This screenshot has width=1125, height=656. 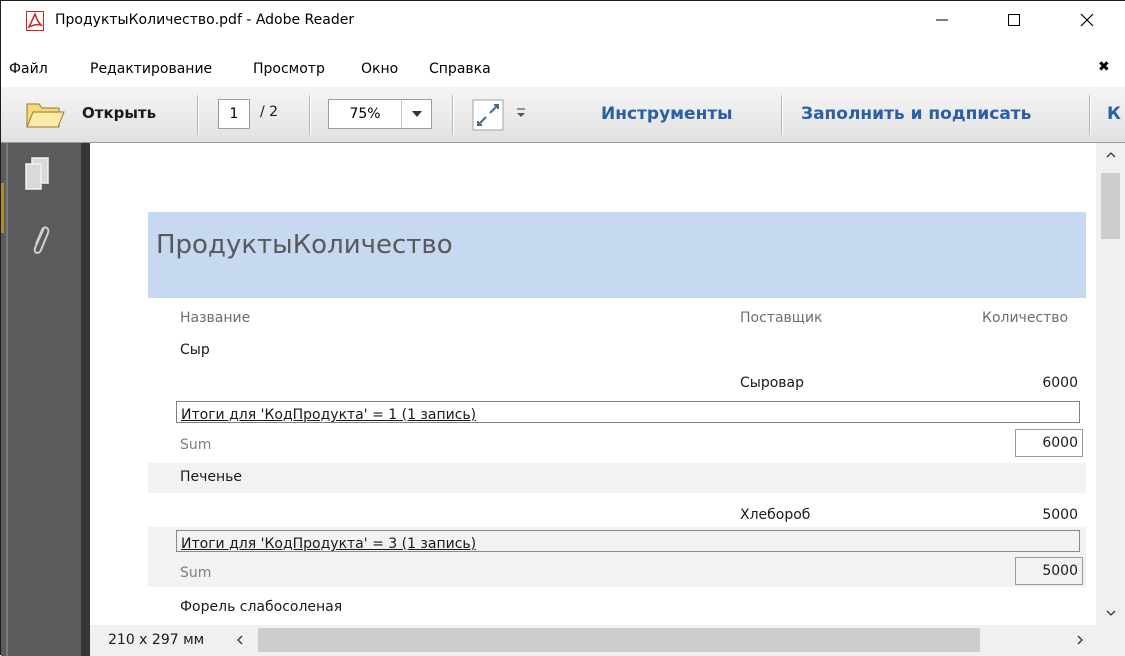 I want to click on chevron-up-icon, so click(x=1110, y=155).